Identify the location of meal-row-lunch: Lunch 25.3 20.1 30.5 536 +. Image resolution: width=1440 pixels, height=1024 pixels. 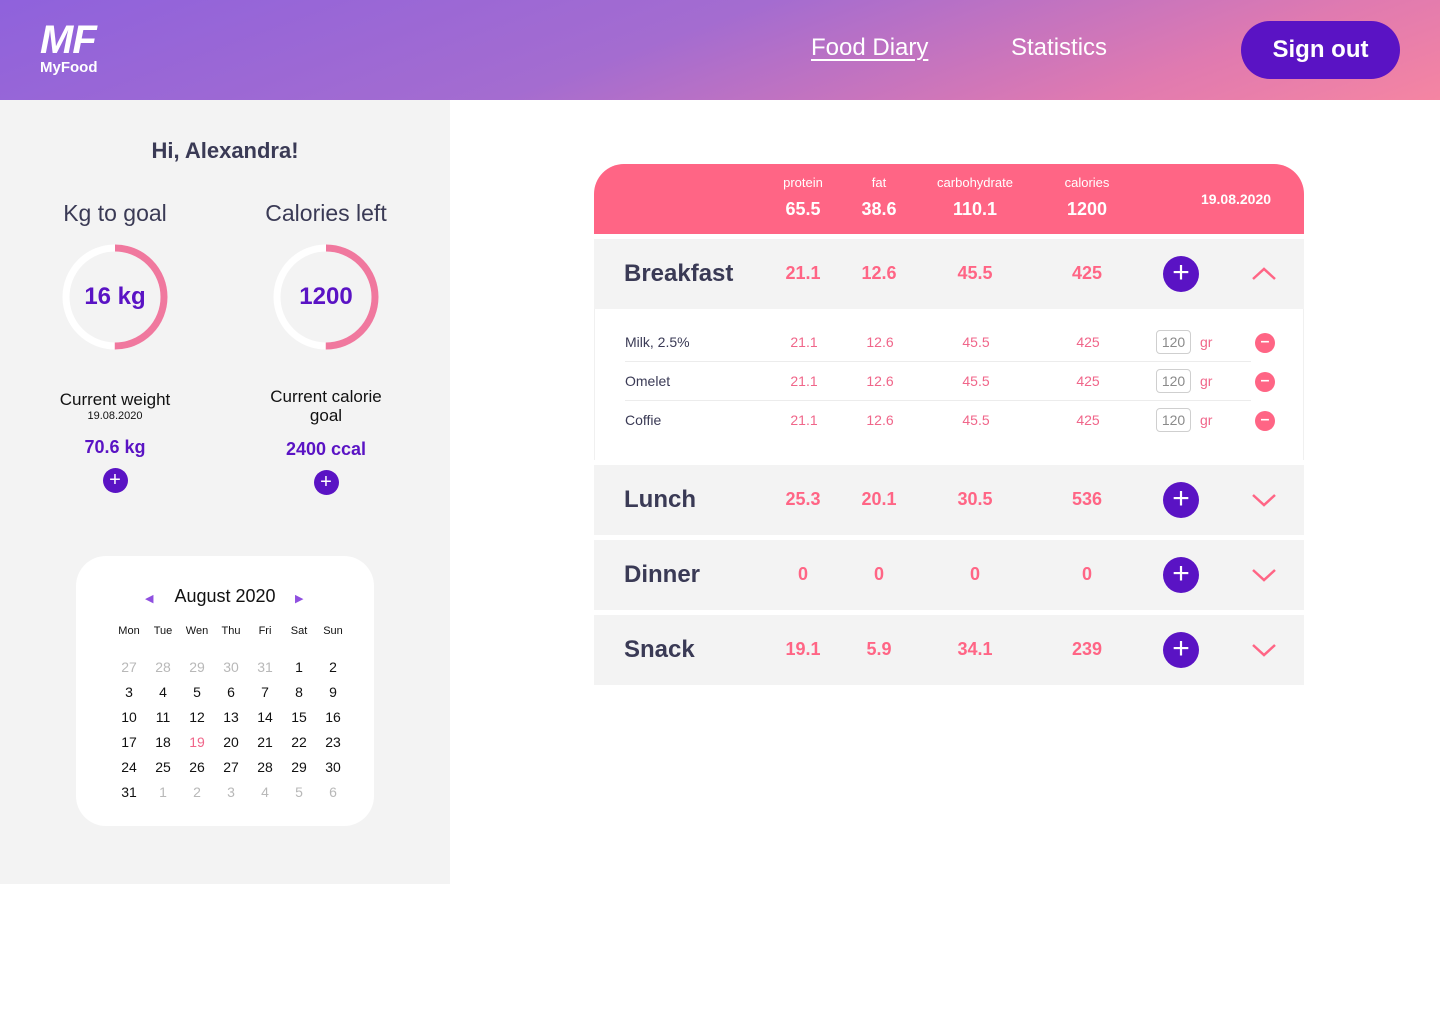
(949, 500).